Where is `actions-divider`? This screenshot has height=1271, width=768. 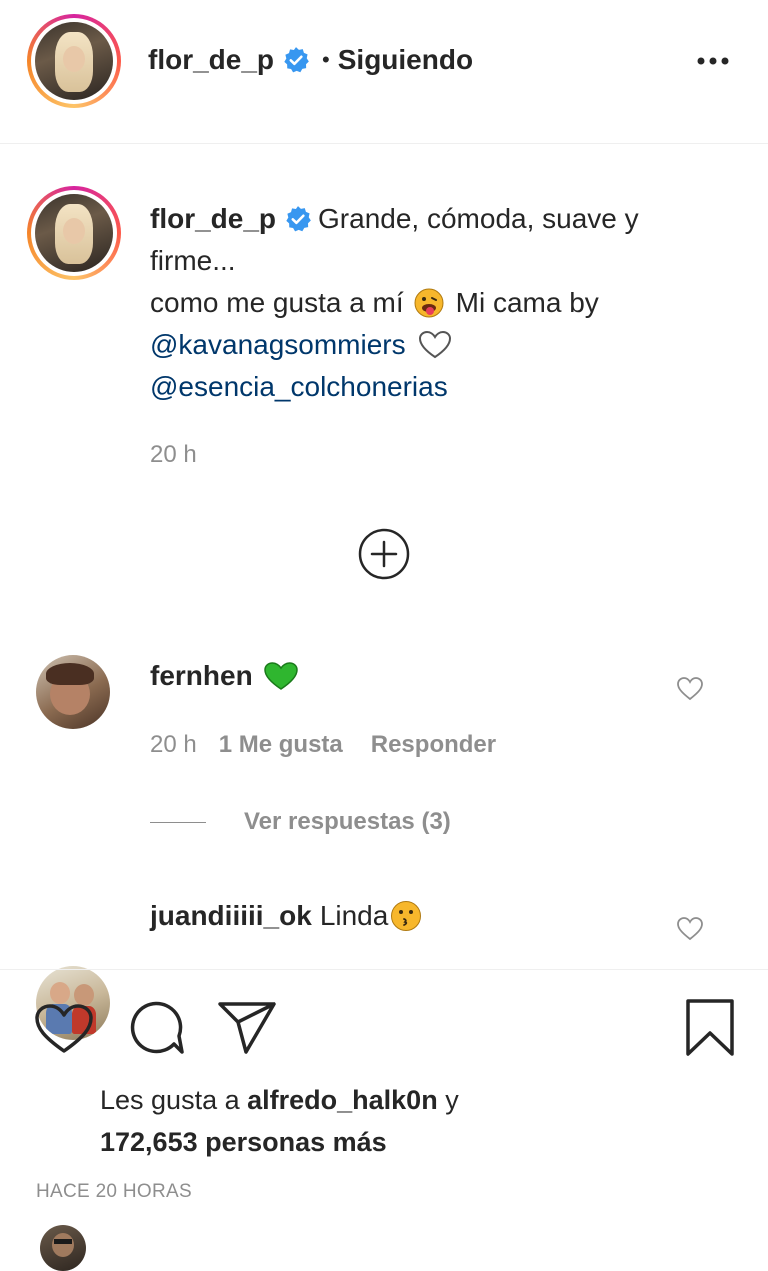
actions-divider is located at coordinates (384, 969).